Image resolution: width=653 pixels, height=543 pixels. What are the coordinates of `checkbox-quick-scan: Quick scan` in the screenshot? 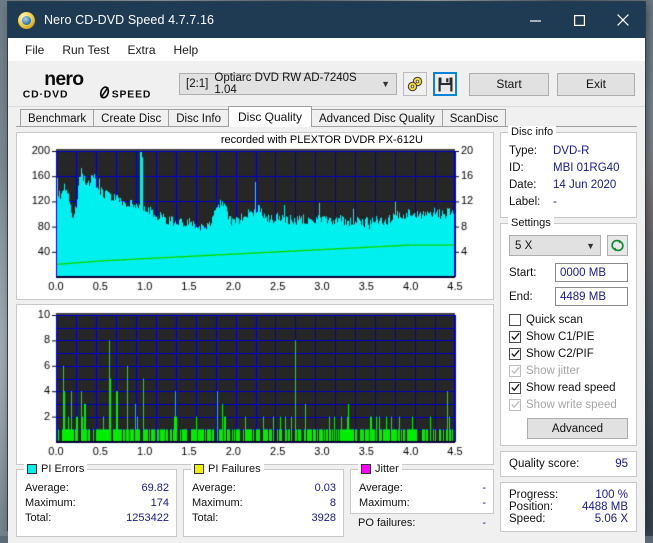 It's located at (568, 319).